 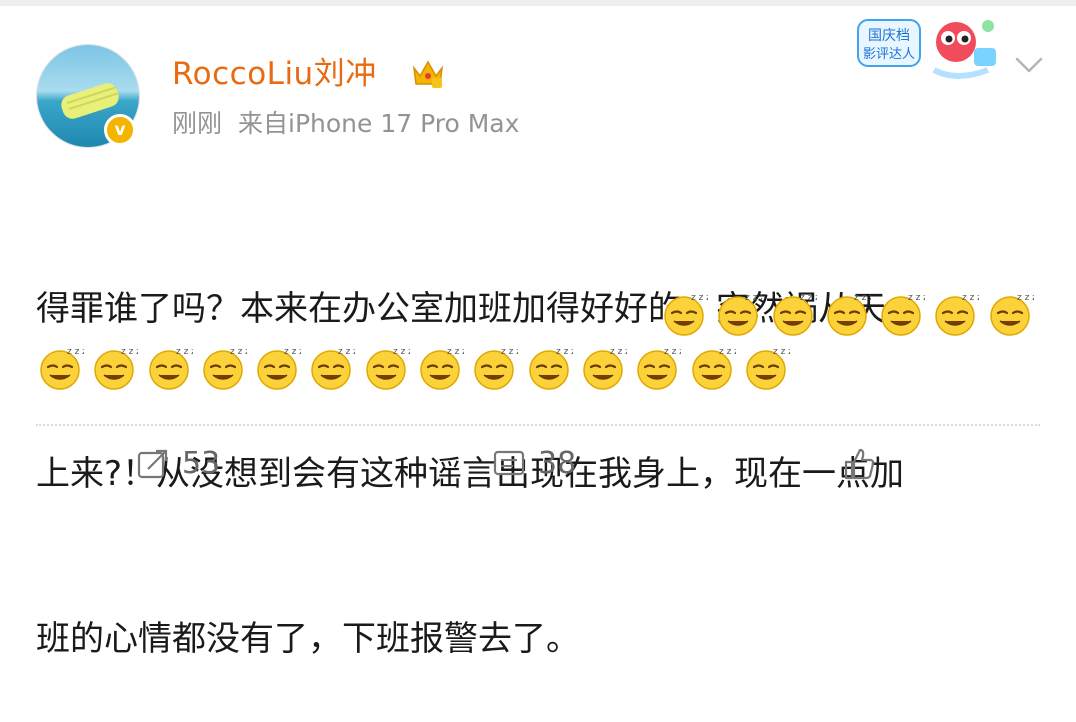 I want to click on crown-icon, so click(x=428, y=72).